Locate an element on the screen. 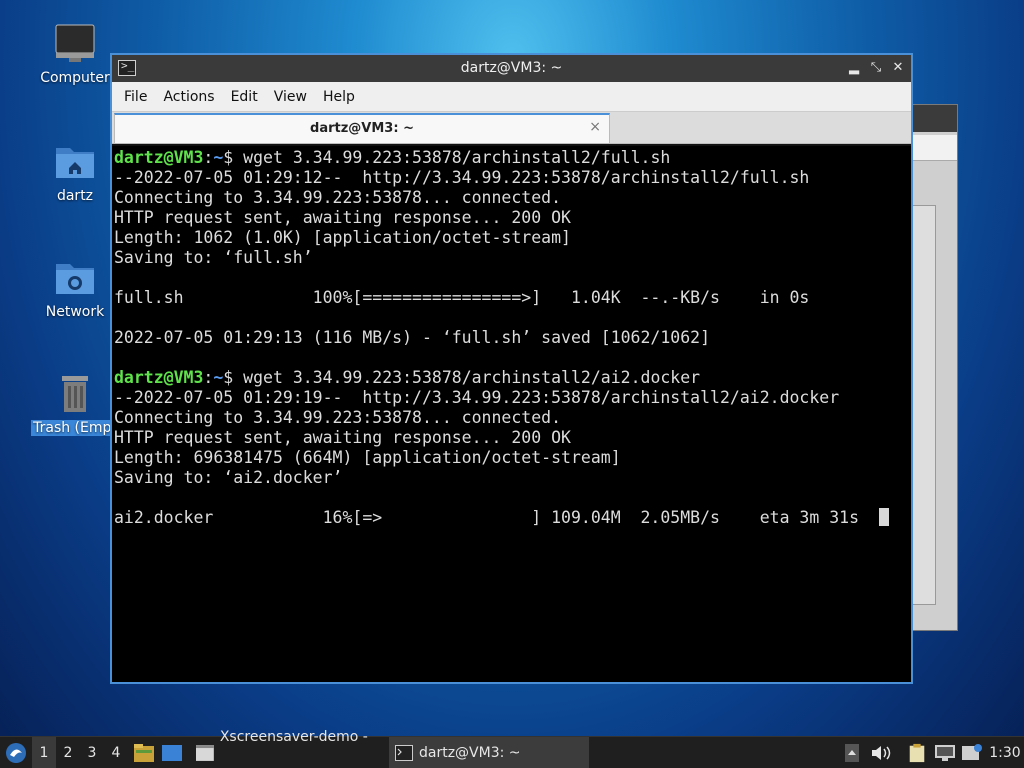 The height and width of the screenshot is (768, 1024). tab-bar: dartz@VM3: ~ × is located at coordinates (511, 128).